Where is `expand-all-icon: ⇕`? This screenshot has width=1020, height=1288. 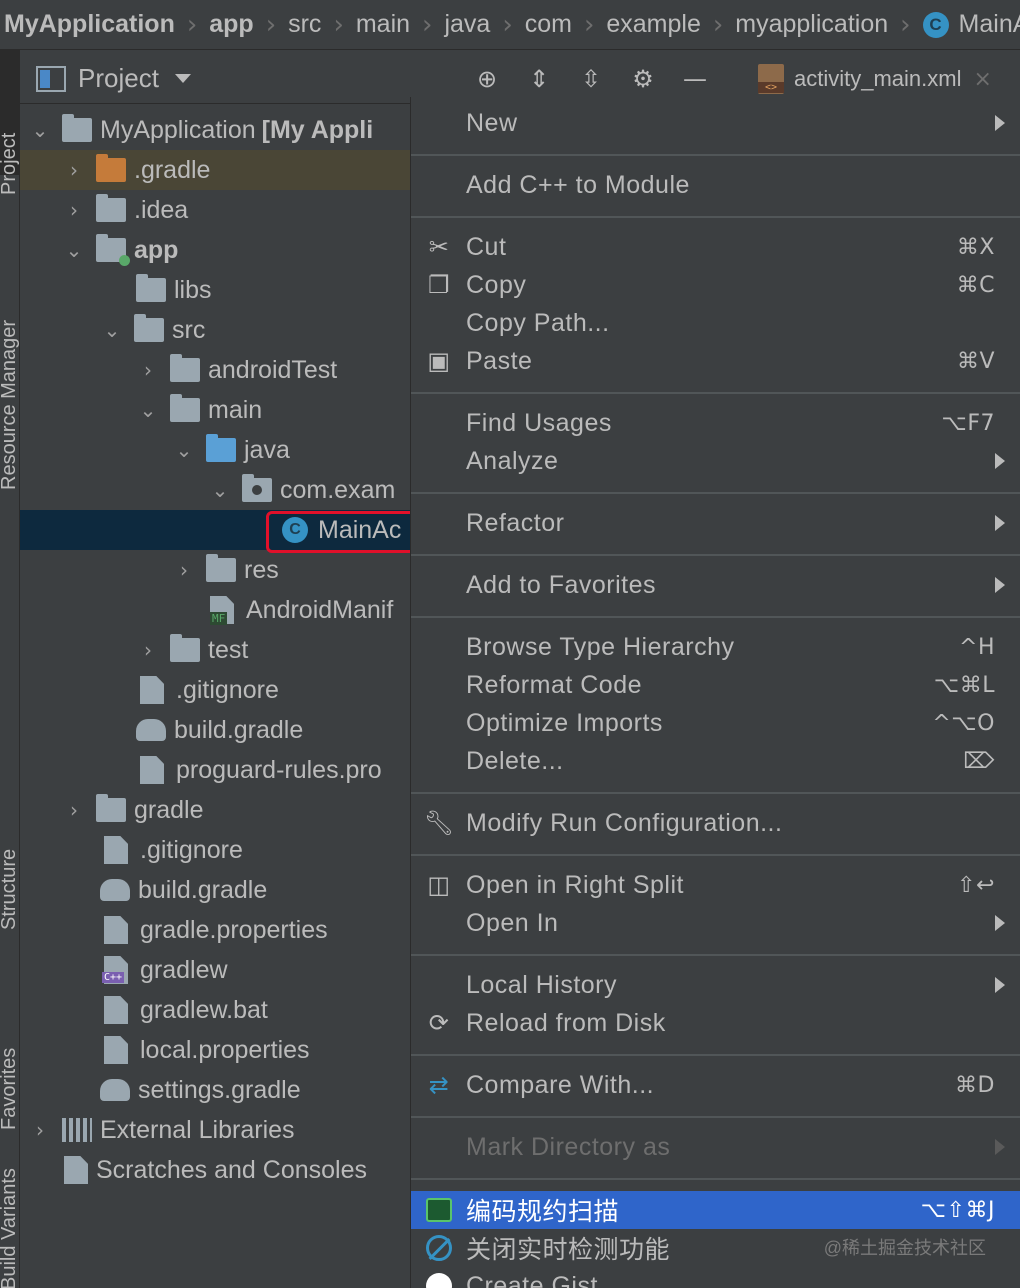
expand-all-icon: ⇕ is located at coordinates (539, 79).